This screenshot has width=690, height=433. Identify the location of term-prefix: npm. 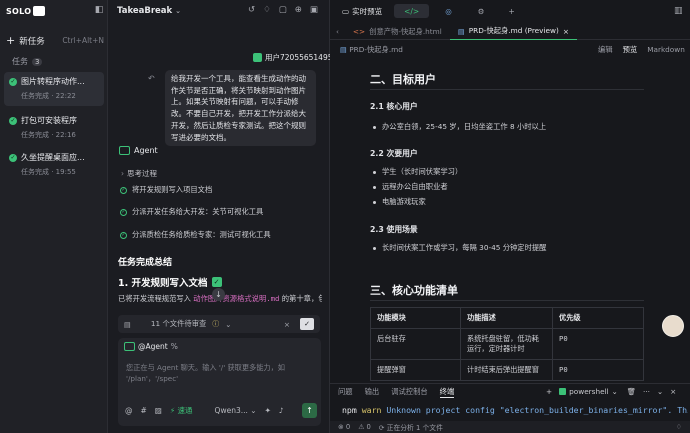
(352, 410).